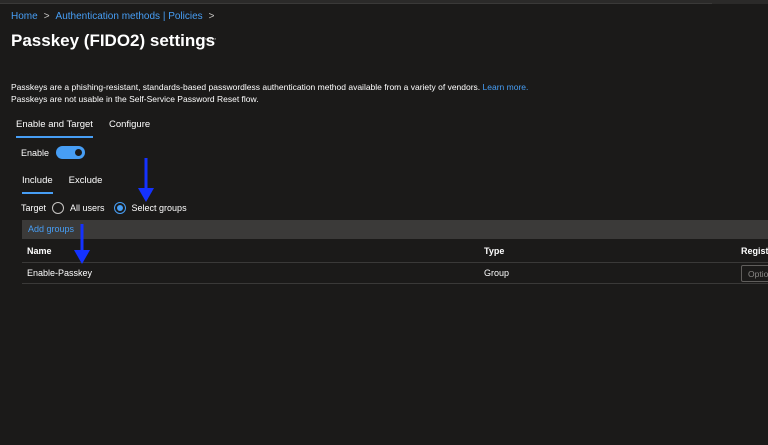 The image size is (768, 445). I want to click on learn-more-link: Learn more., so click(506, 87).